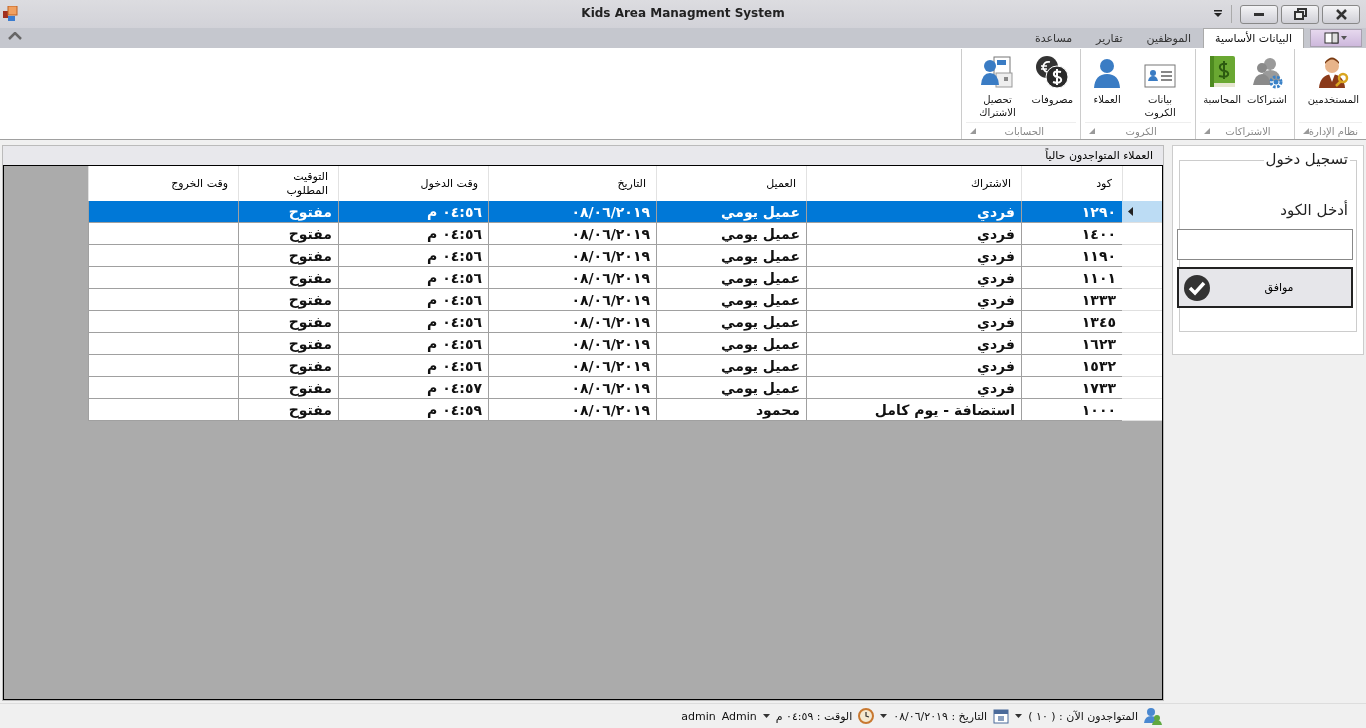  Describe the element at coordinates (1218, 14) in the screenshot. I see `dropdown-icon` at that location.